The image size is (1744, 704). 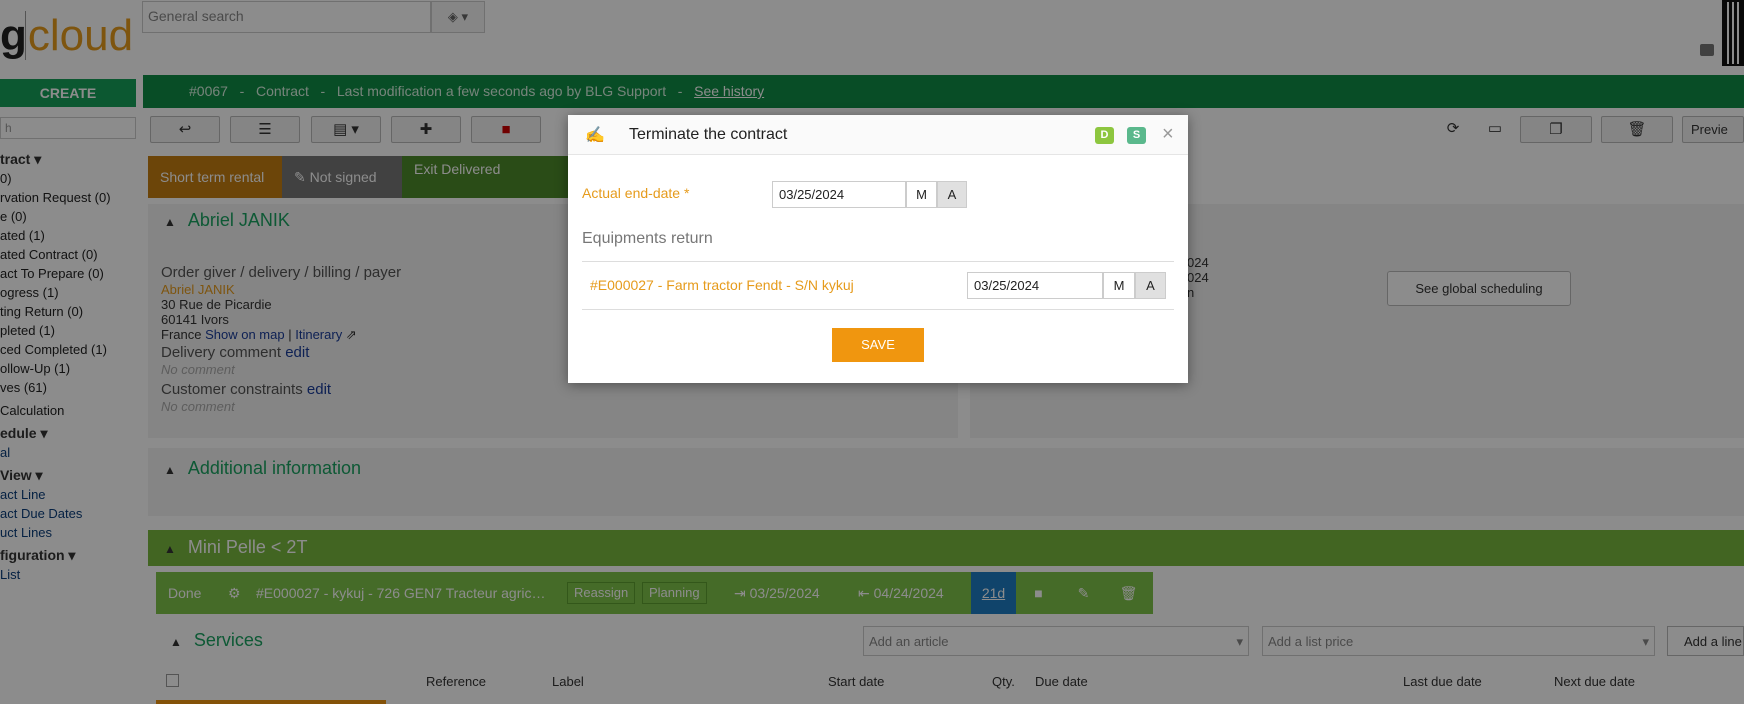 I want to click on equipment-m-button: M, so click(x=1119, y=285).